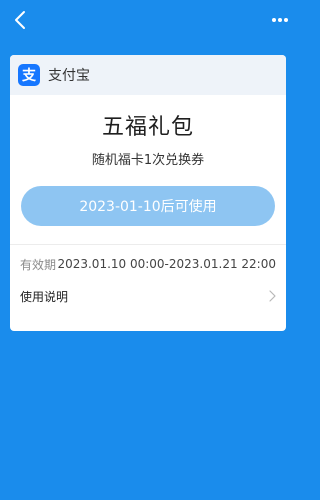  Describe the element at coordinates (38, 264) in the screenshot. I see `validity-label: 有效期` at that location.